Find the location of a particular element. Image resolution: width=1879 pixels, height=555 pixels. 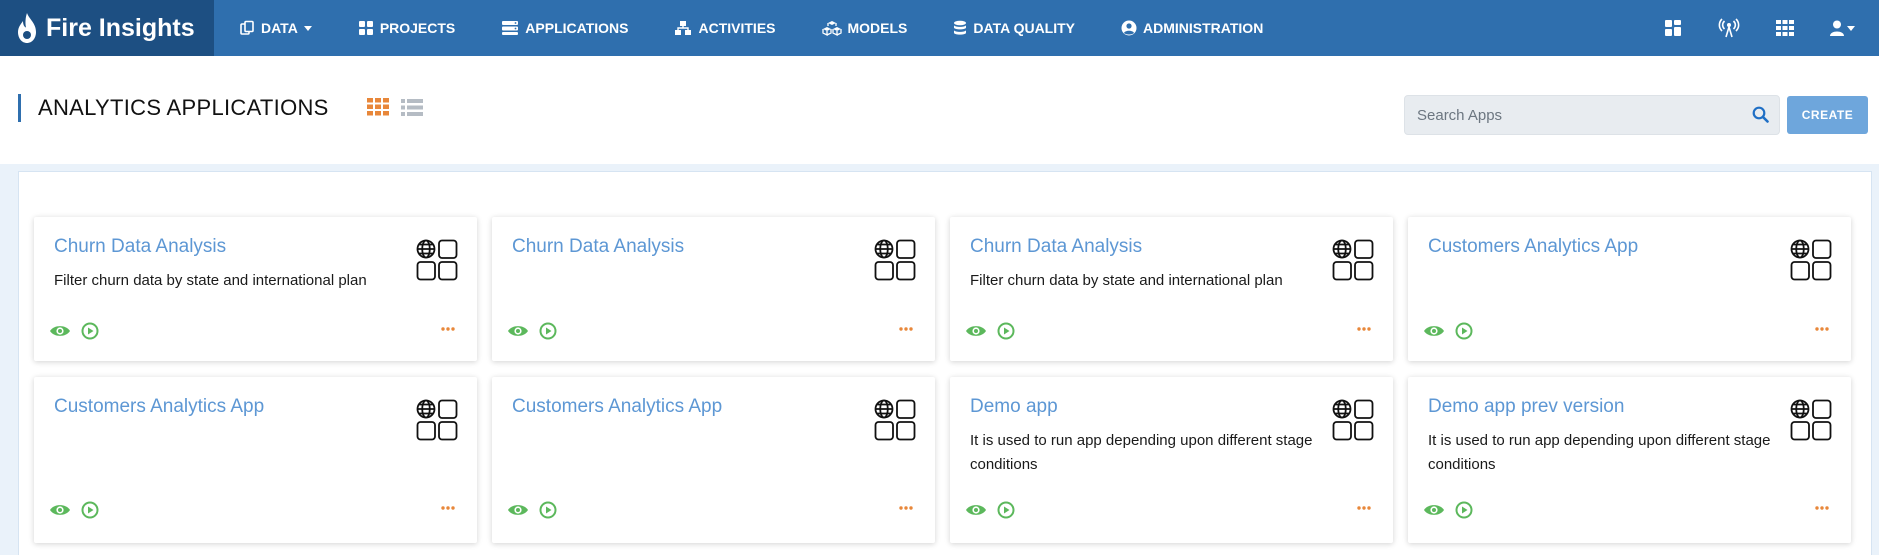

list-view-icon is located at coordinates (412, 110).